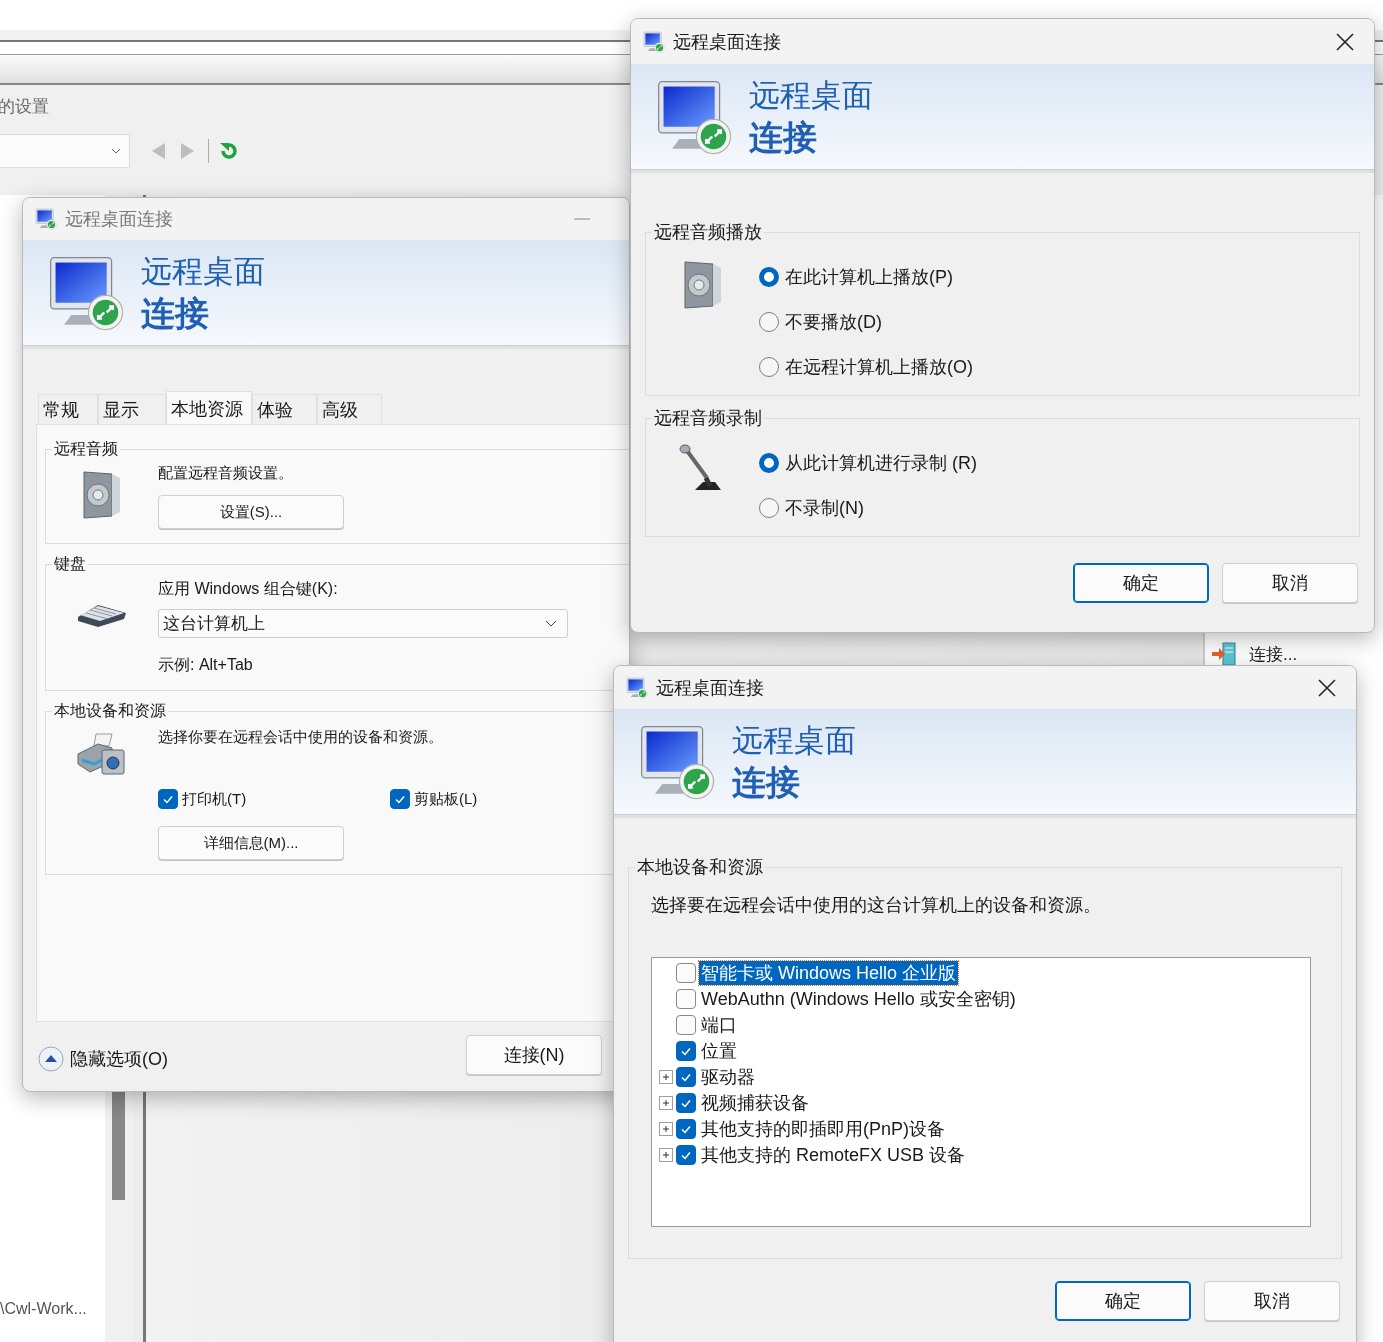 The width and height of the screenshot is (1383, 1342). What do you see at coordinates (225, 473) in the screenshot?
I see `description-text: 配置远程音频设置。` at bounding box center [225, 473].